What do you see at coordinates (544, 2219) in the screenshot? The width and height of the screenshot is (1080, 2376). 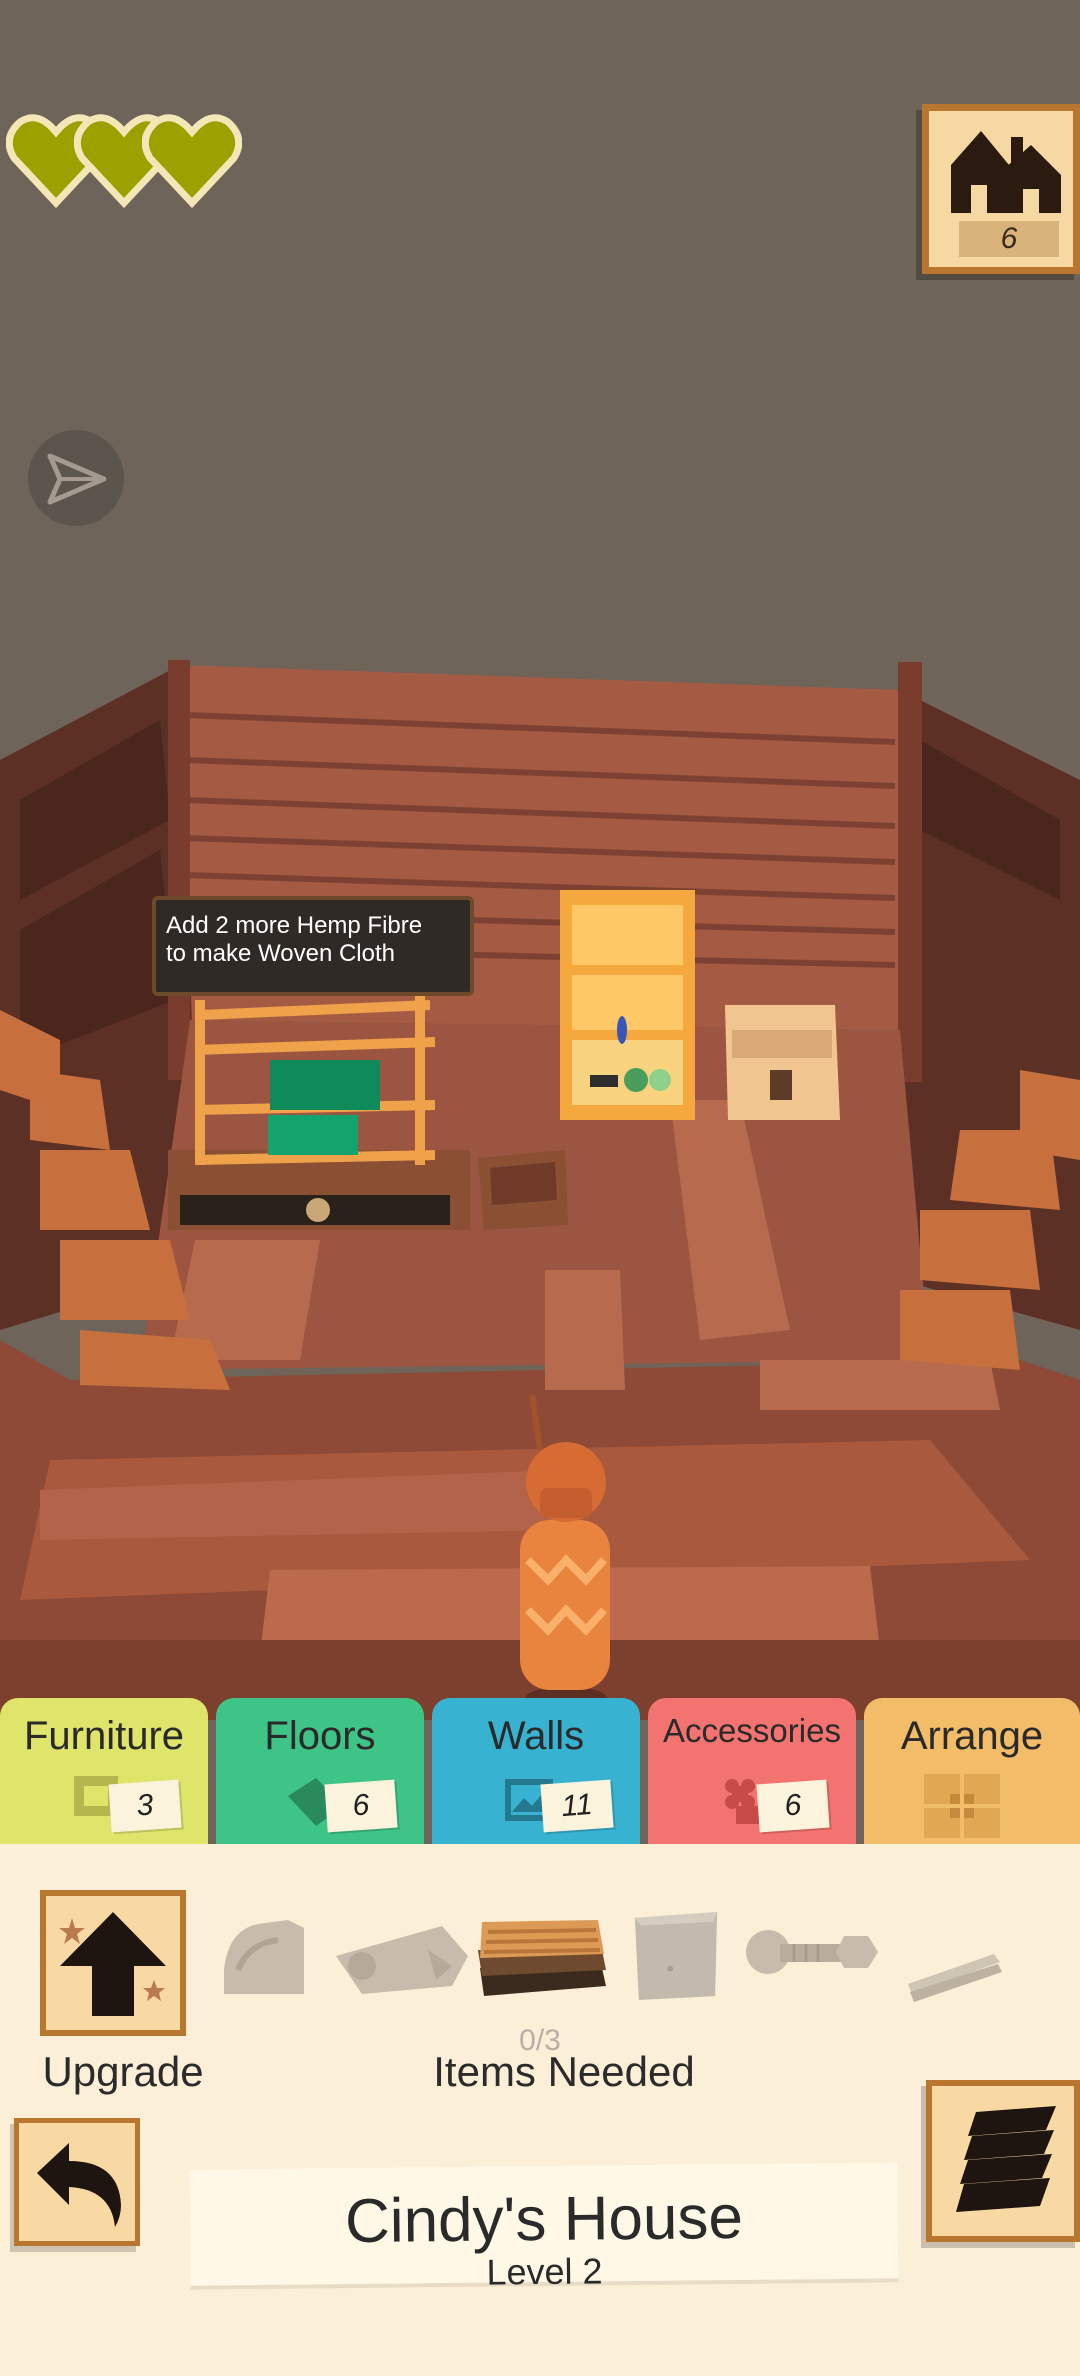 I see `house-name: Cindy's House` at bounding box center [544, 2219].